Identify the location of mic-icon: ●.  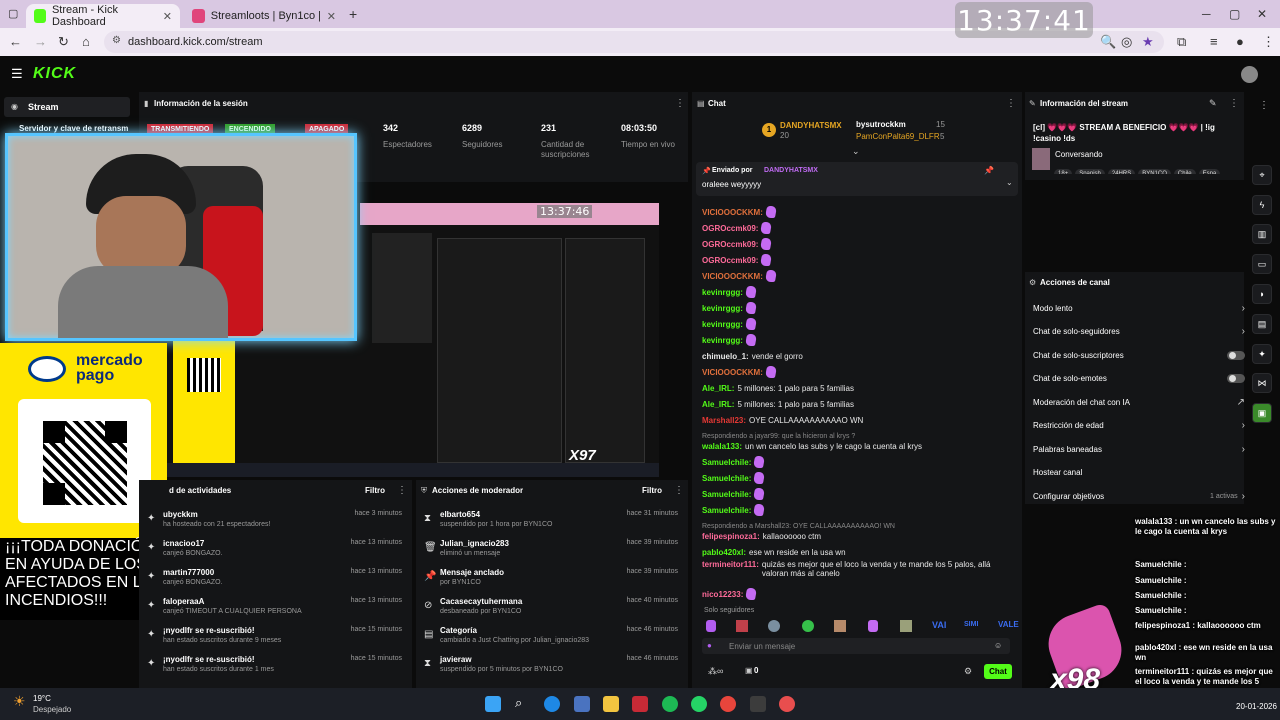
(709, 645).